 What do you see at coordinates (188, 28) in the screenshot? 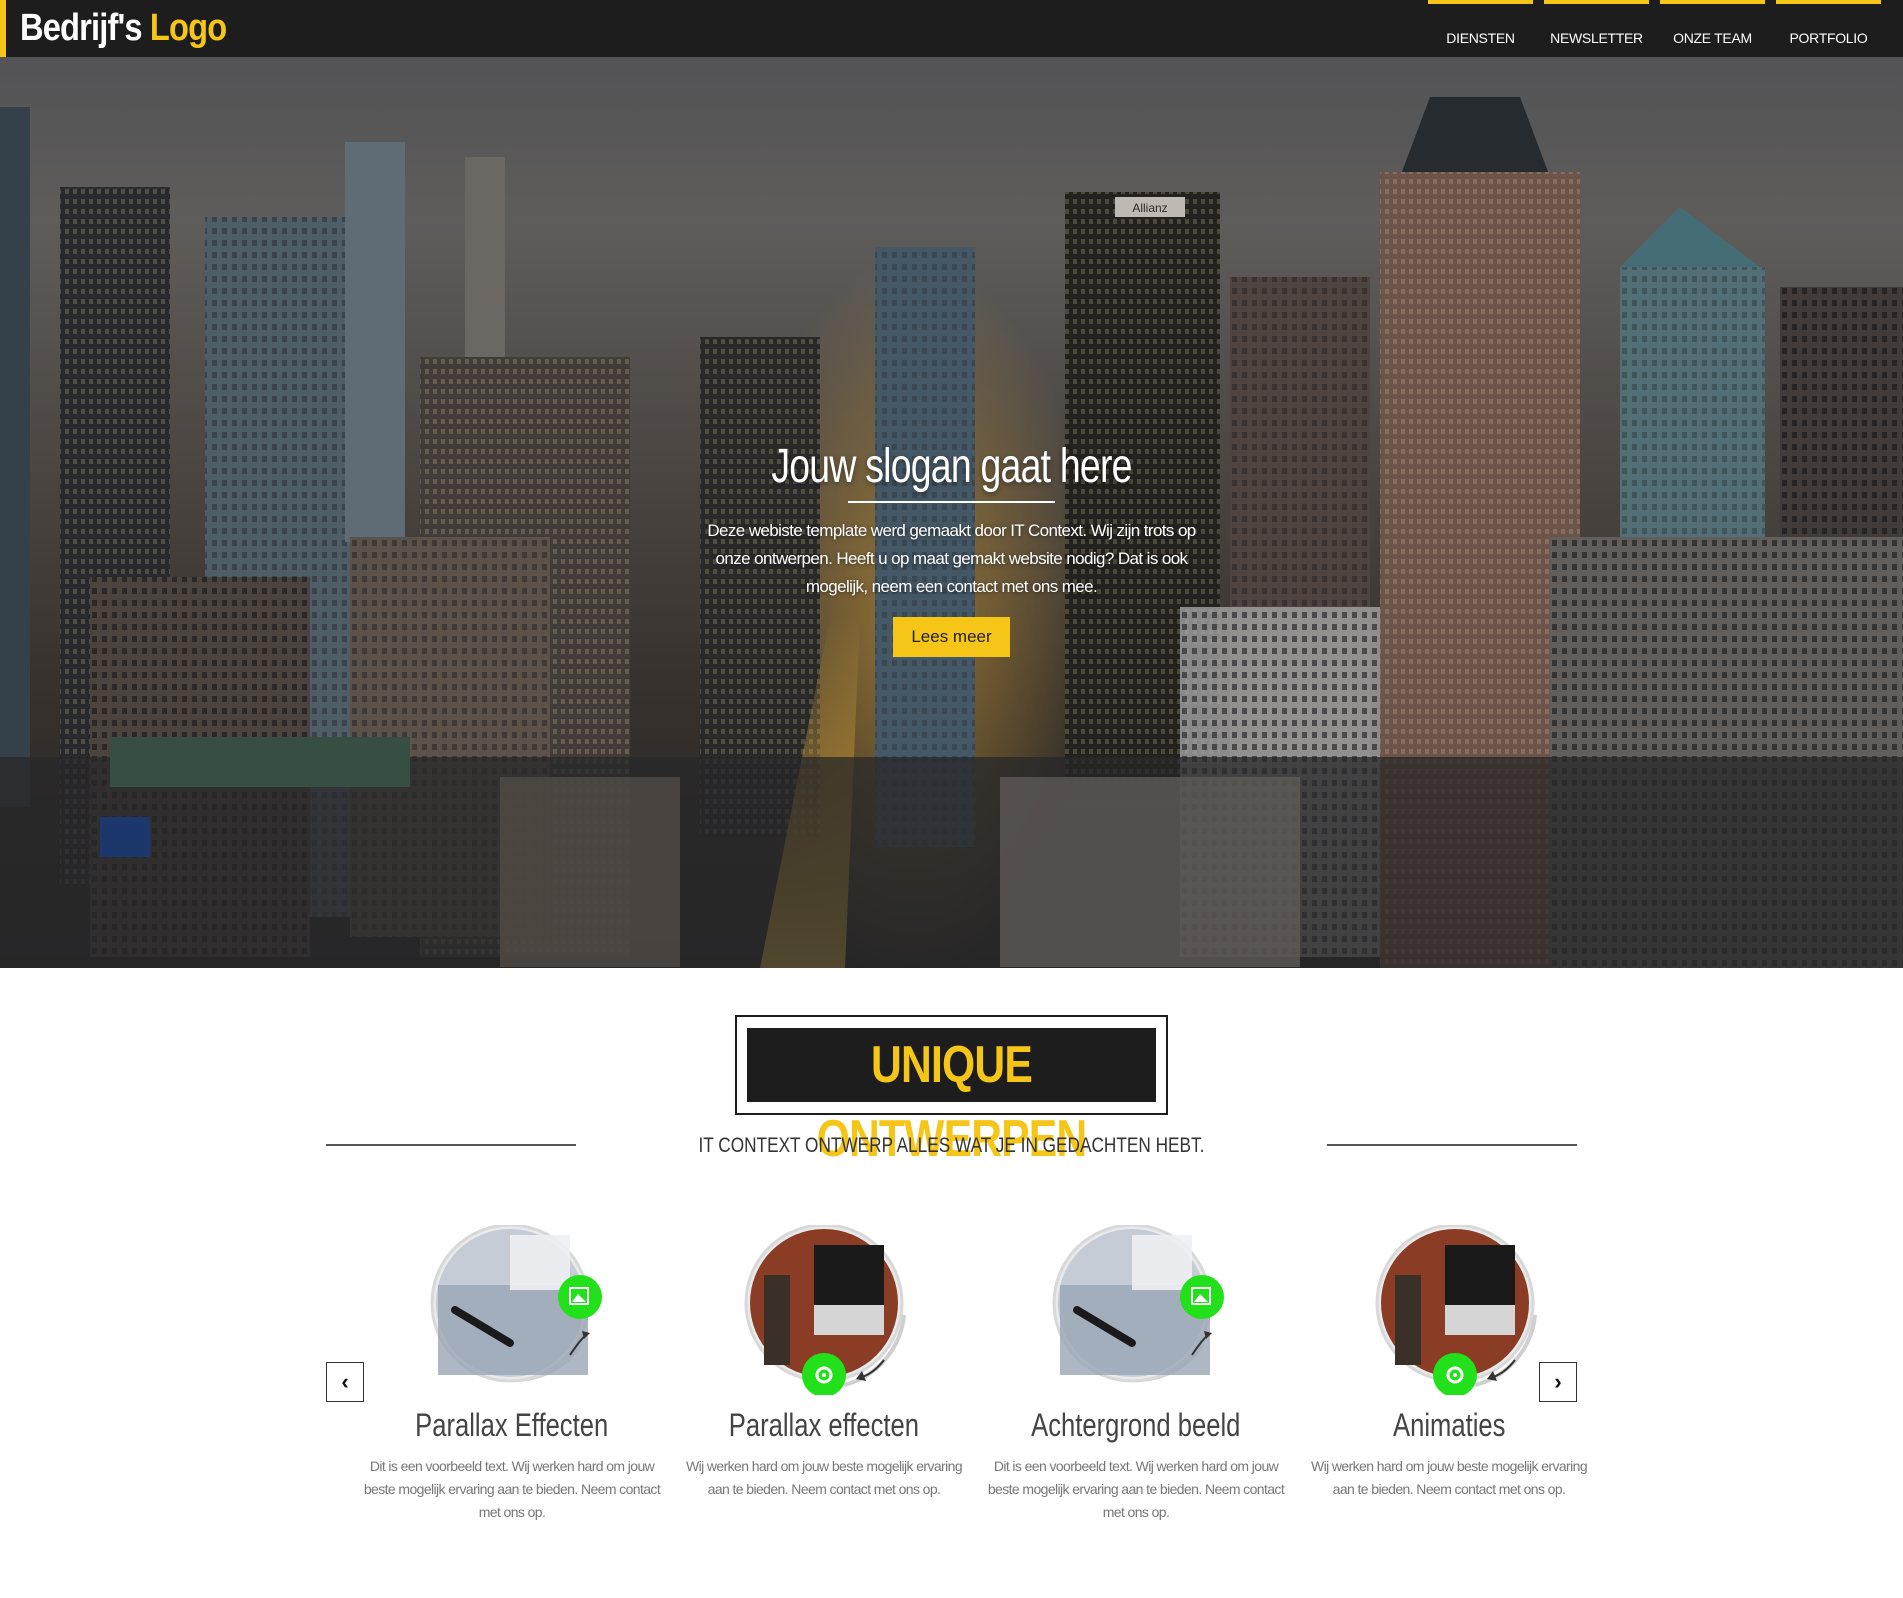
I see `logo-suffix: Logo` at bounding box center [188, 28].